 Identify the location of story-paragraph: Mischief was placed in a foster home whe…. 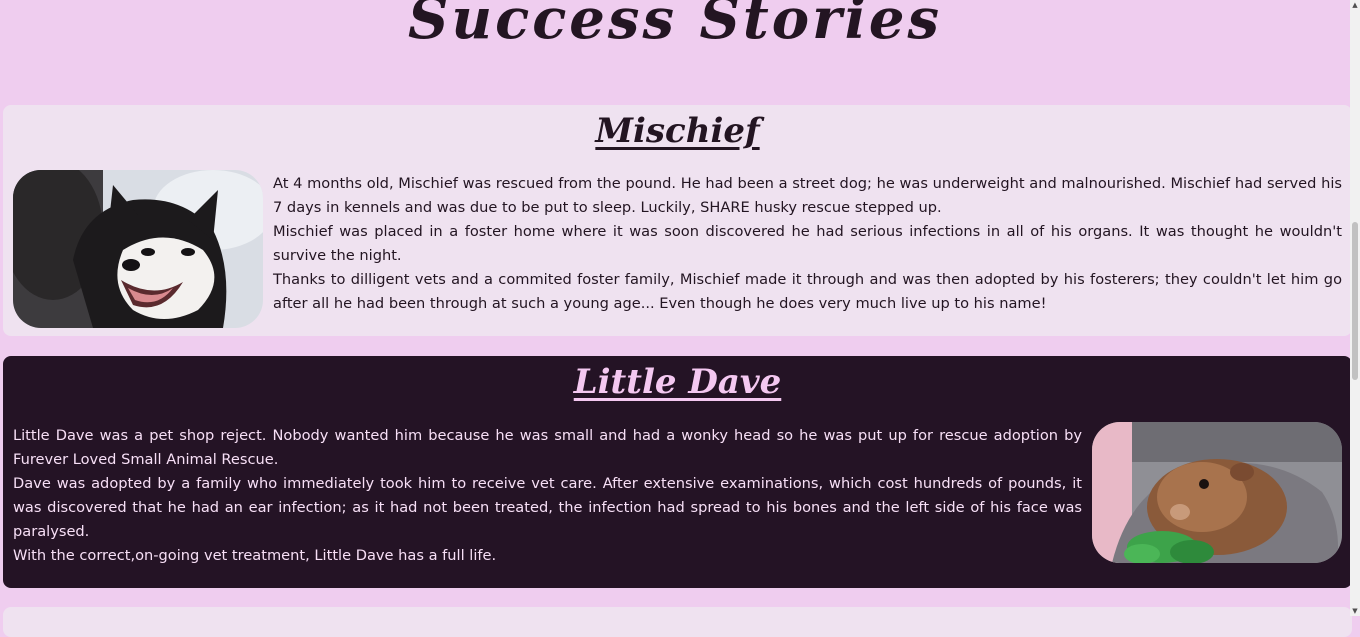
(807, 243).